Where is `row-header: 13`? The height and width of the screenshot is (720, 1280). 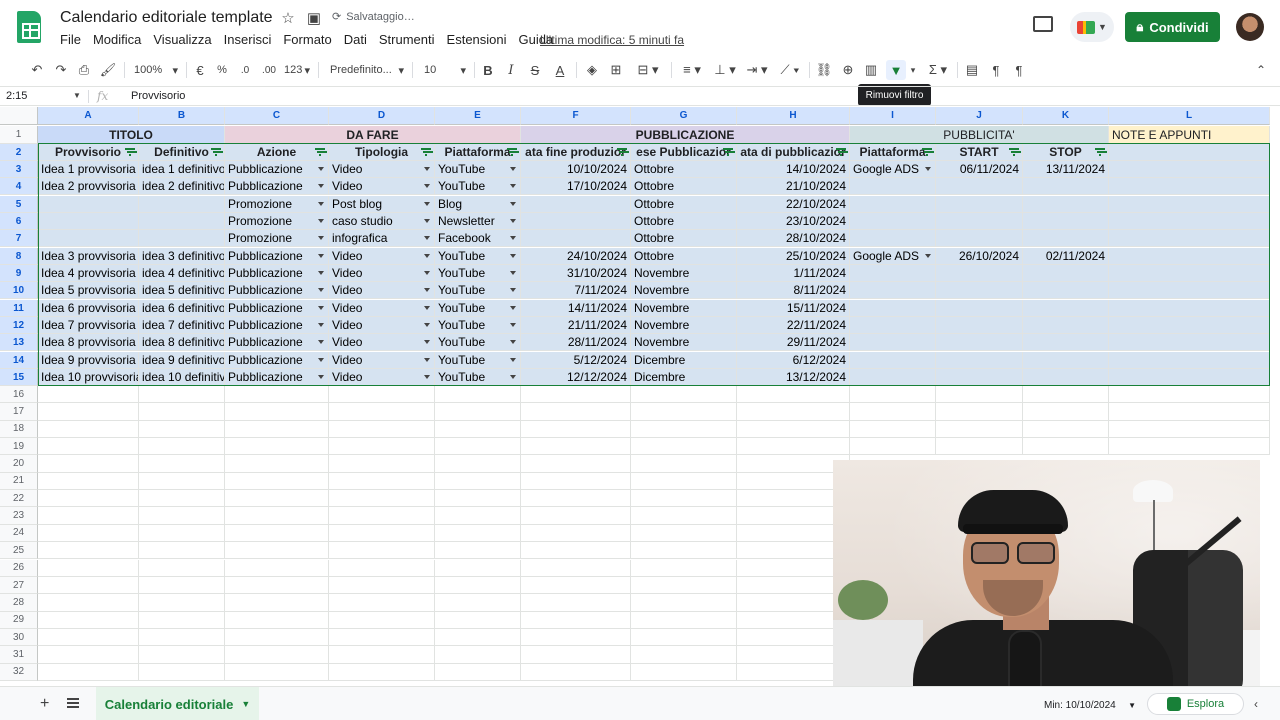 row-header: 13 is located at coordinates (19, 342).